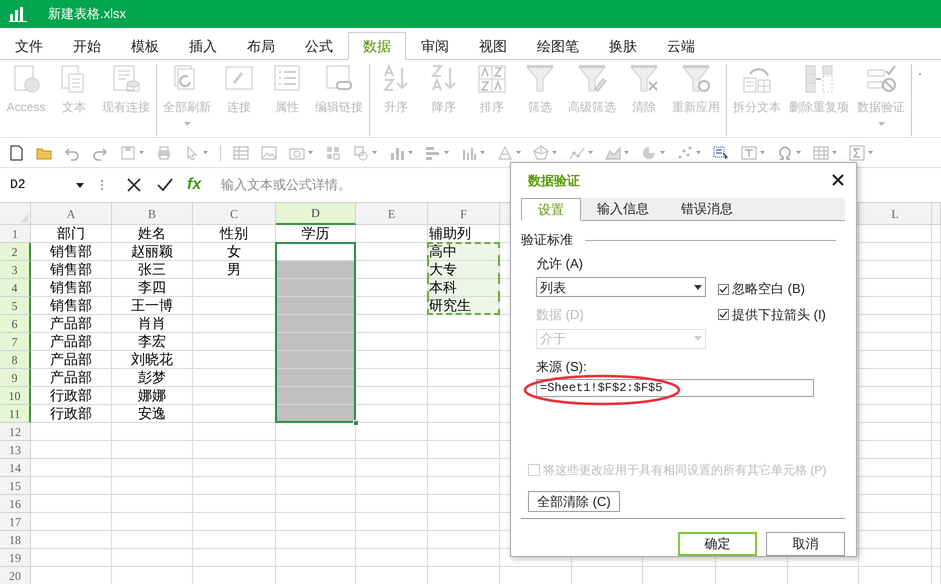 This screenshot has height=584, width=941. What do you see at coordinates (685, 152) in the screenshot?
I see `scatter-chart-icon` at bounding box center [685, 152].